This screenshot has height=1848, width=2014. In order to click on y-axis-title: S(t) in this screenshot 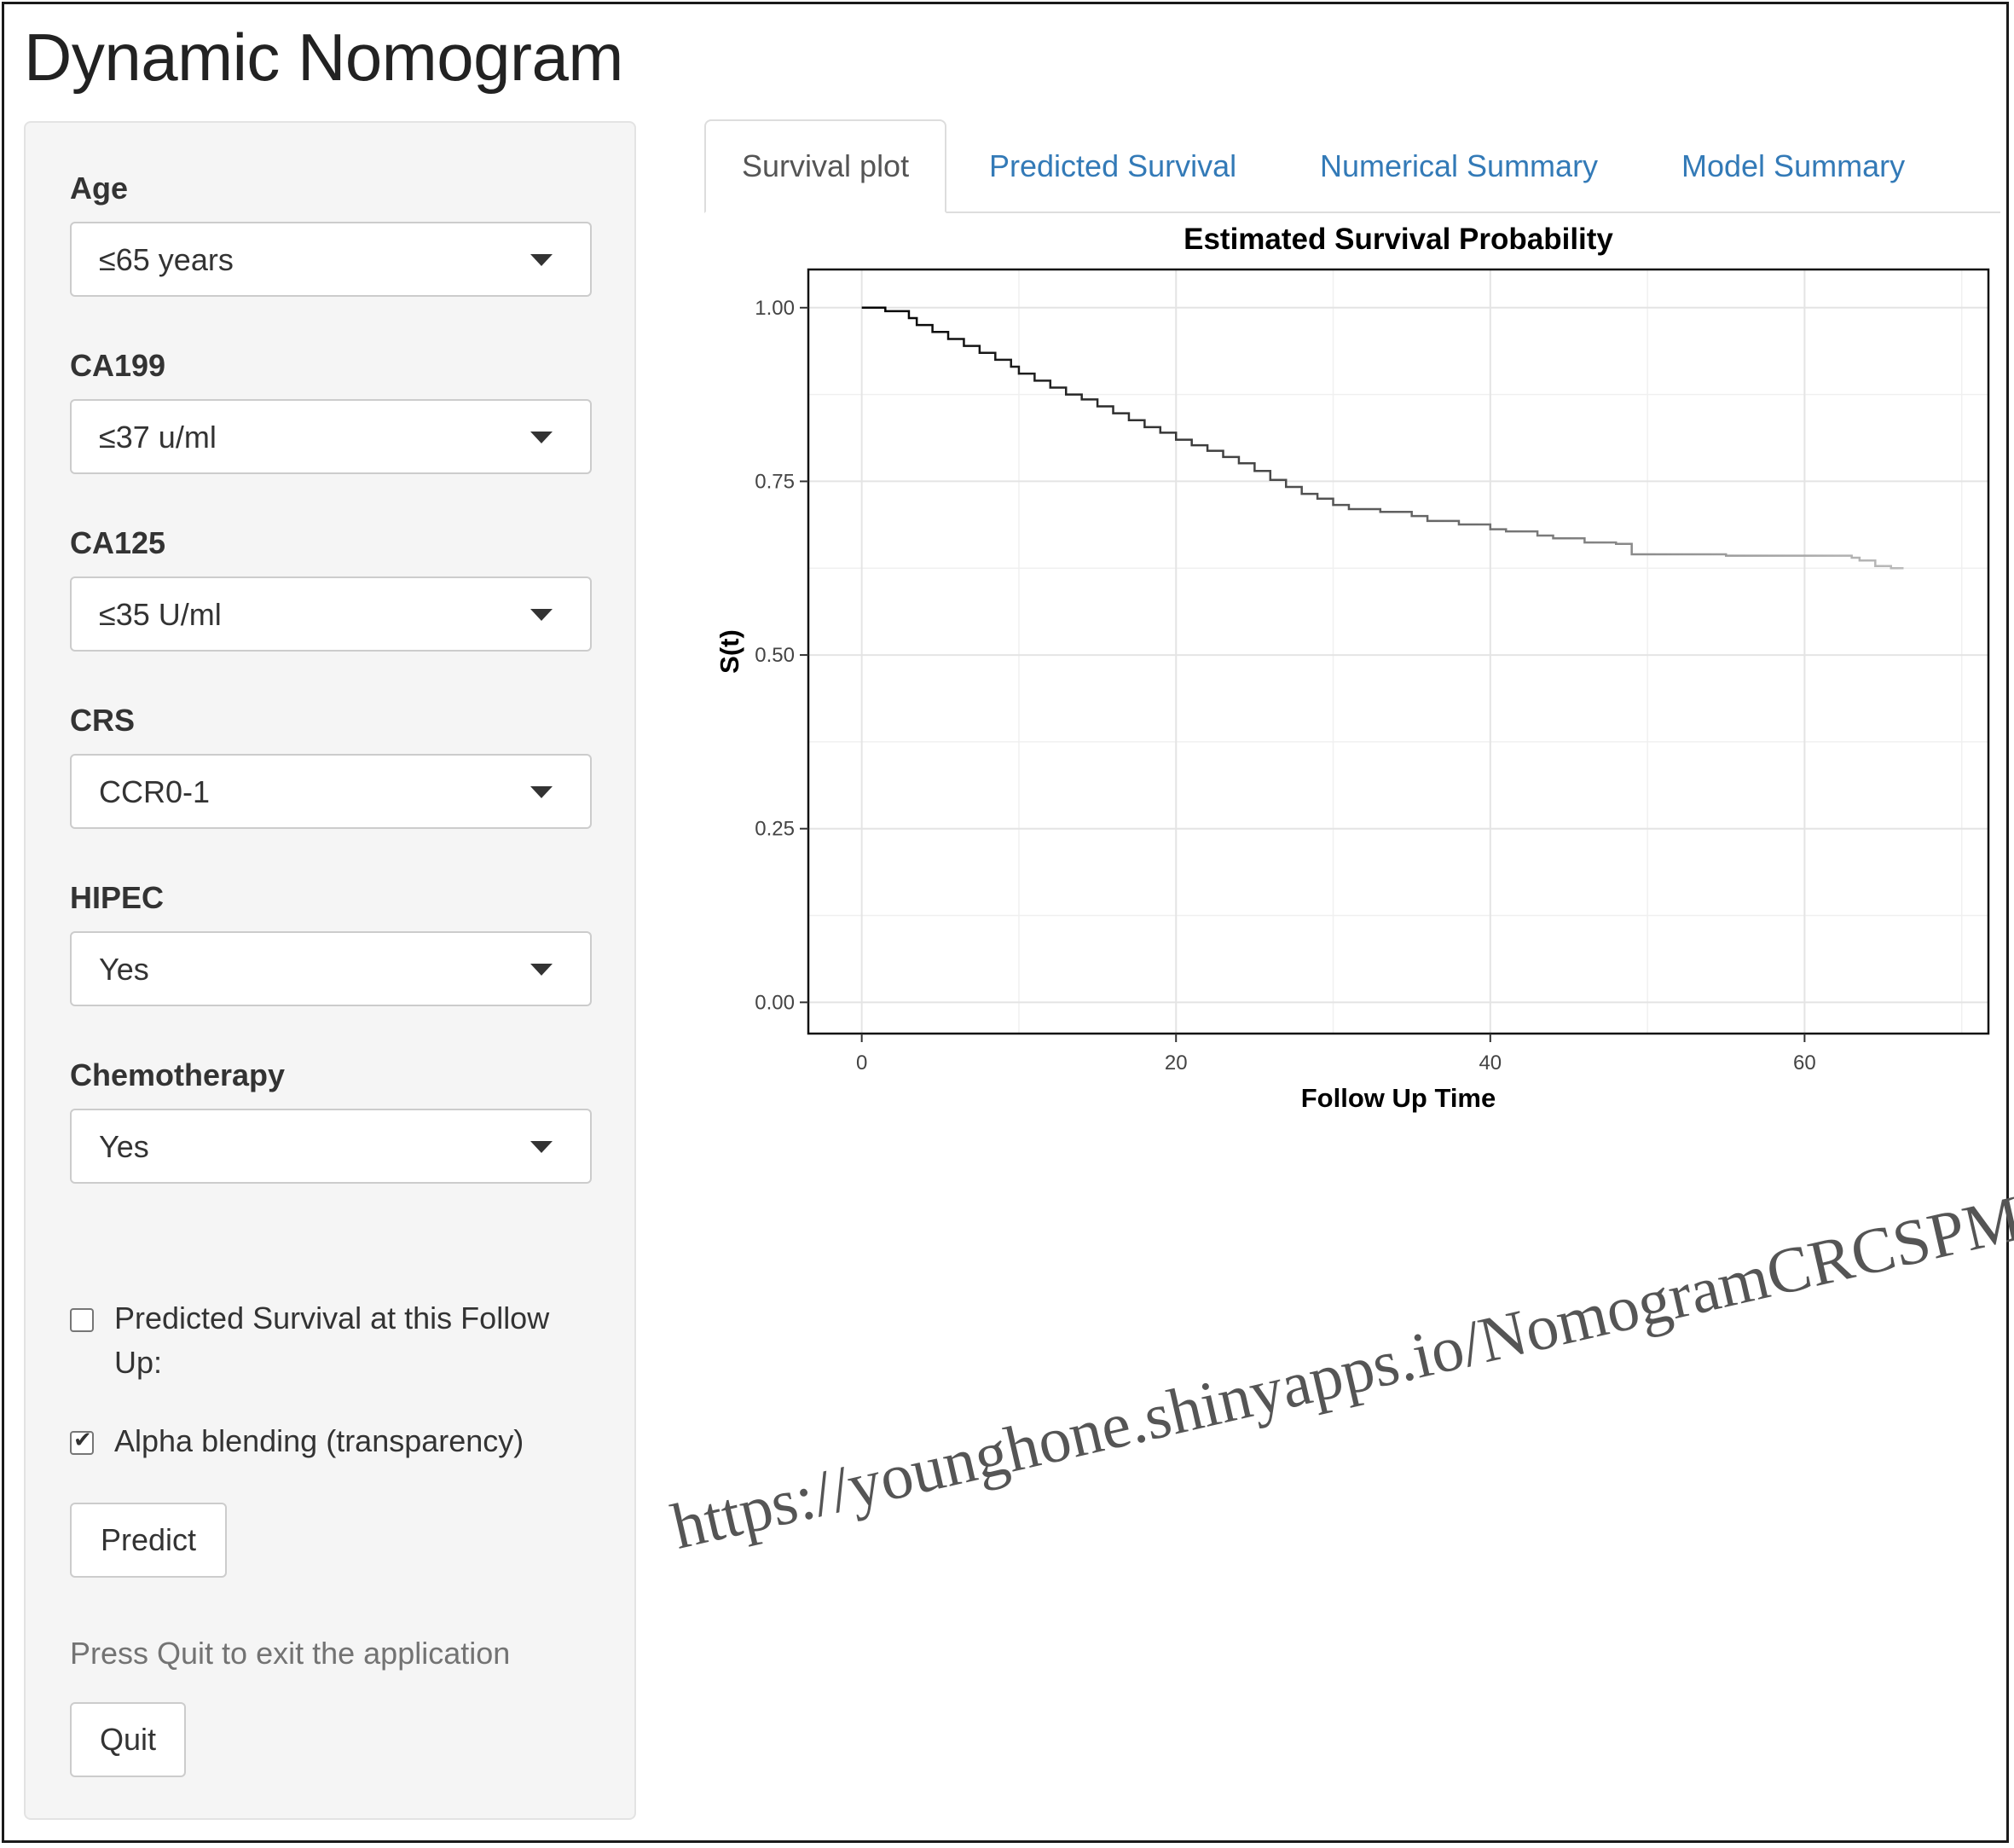, I will do `click(729, 651)`.